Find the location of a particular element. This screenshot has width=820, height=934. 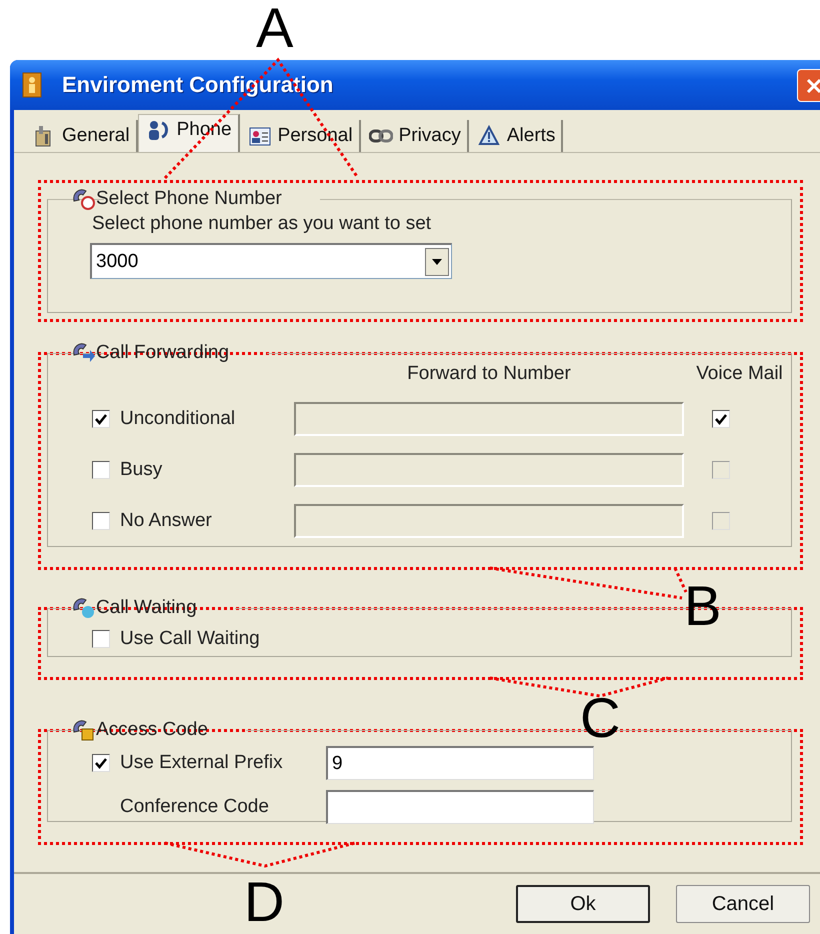

phone-number-dropdown: 3000 is located at coordinates (271, 261).